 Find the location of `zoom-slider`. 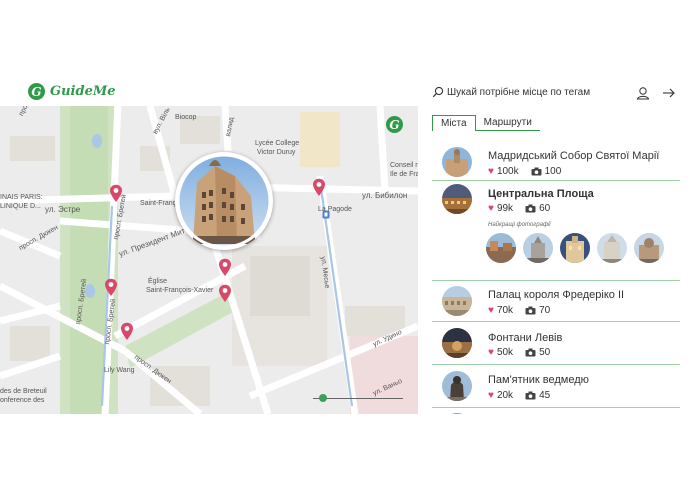

zoom-slider is located at coordinates (358, 398).